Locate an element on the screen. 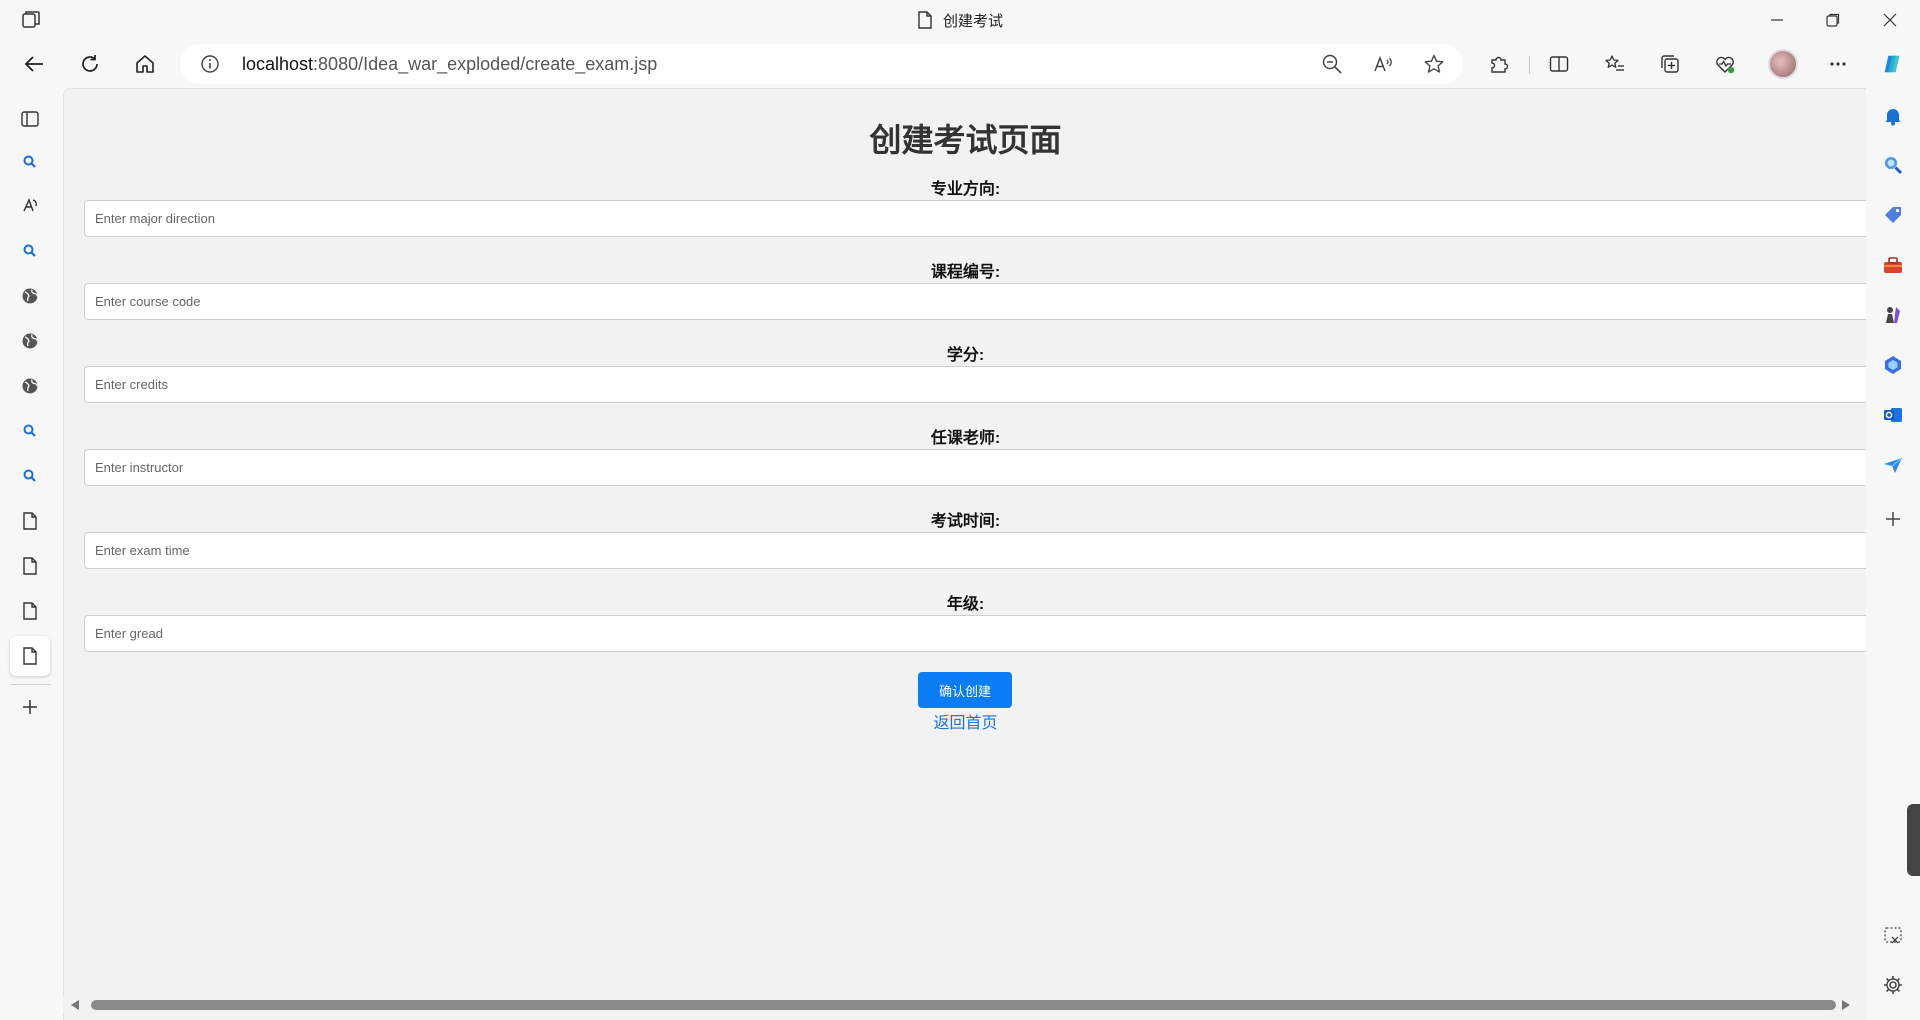  close-window-button is located at coordinates (1890, 20).